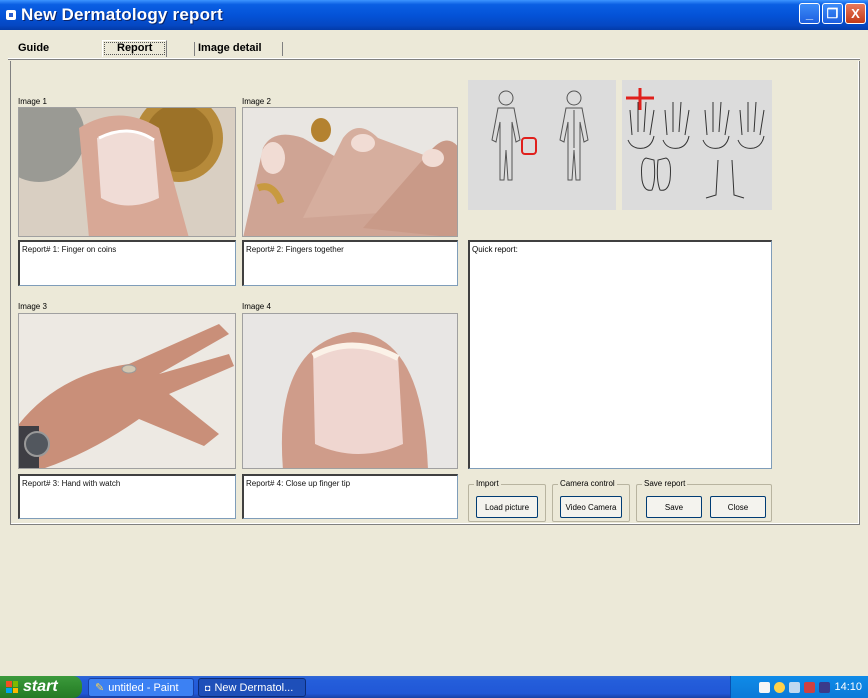  What do you see at coordinates (795, 687) in the screenshot?
I see `display-tray-icon` at bounding box center [795, 687].